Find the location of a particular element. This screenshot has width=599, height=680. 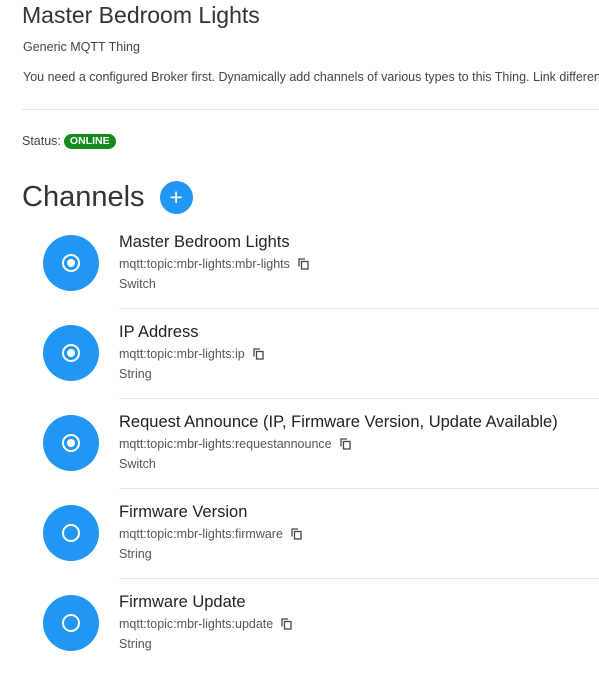

status-badge: ONLINE is located at coordinates (89, 141).